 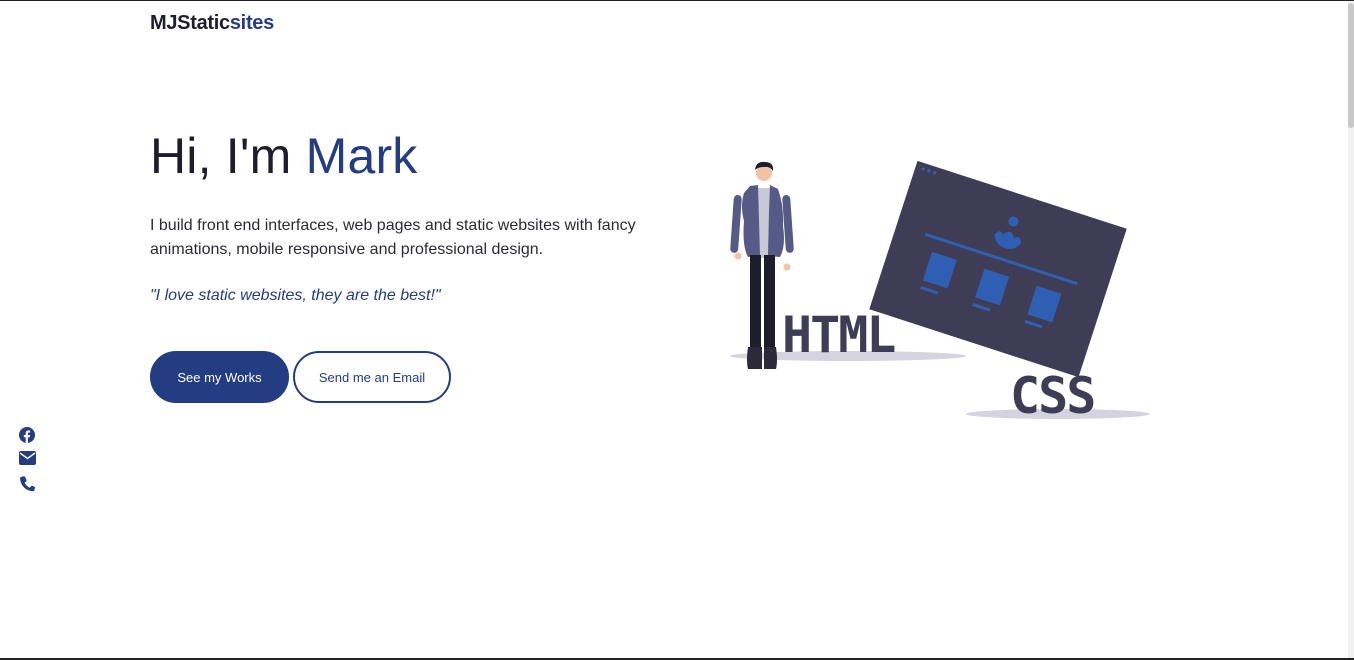 I want to click on send-email-button: Send me an Email, so click(x=372, y=377).